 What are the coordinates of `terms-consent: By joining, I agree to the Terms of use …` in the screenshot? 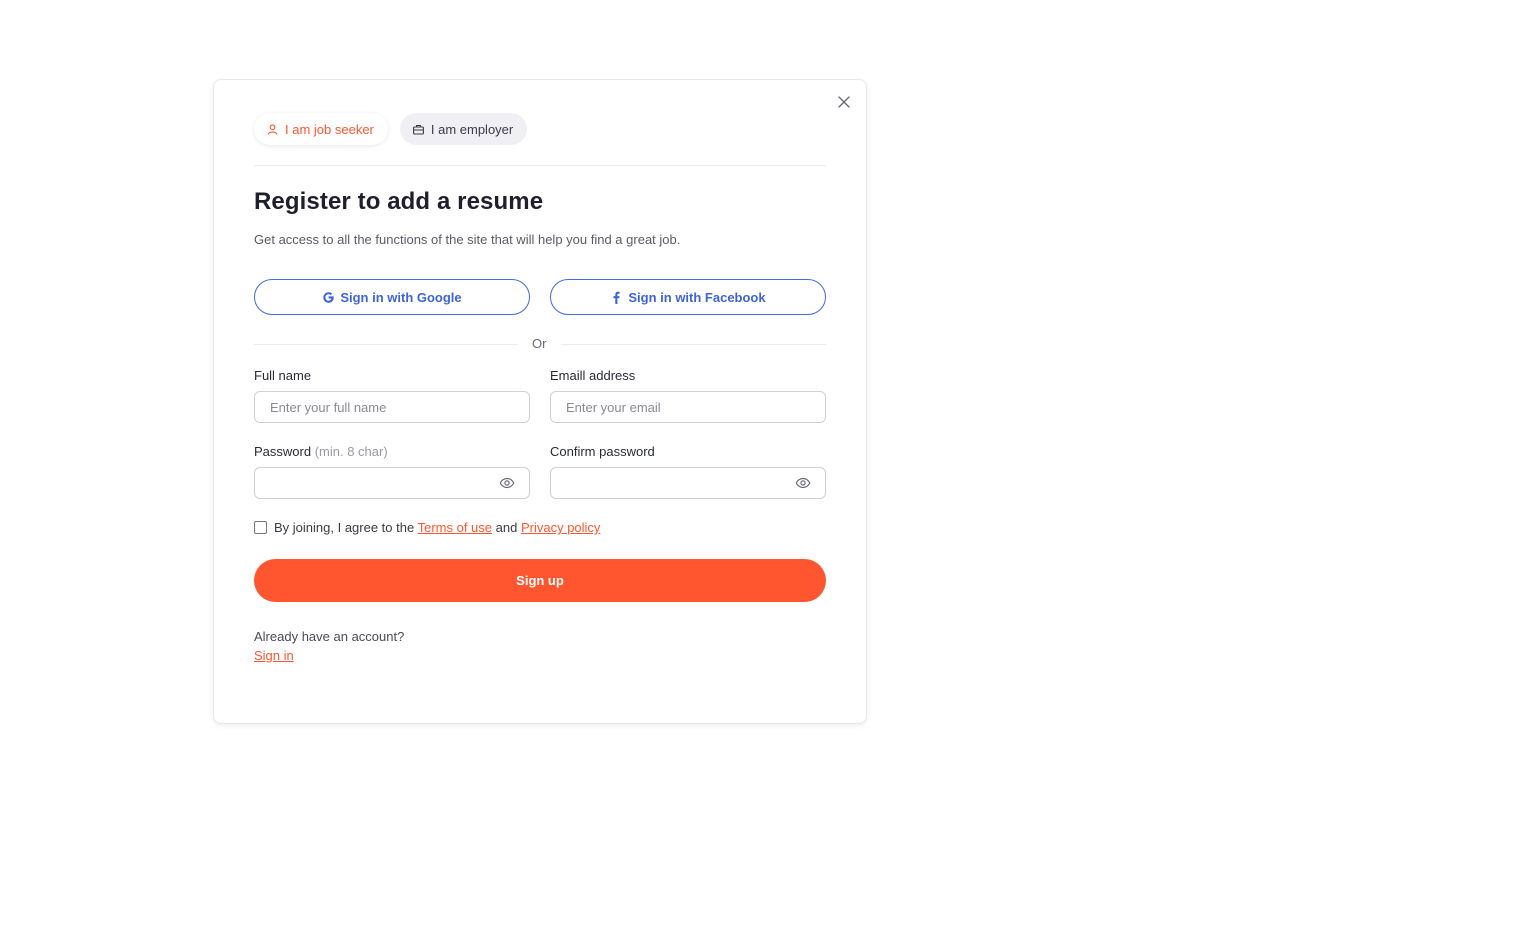 It's located at (427, 527).